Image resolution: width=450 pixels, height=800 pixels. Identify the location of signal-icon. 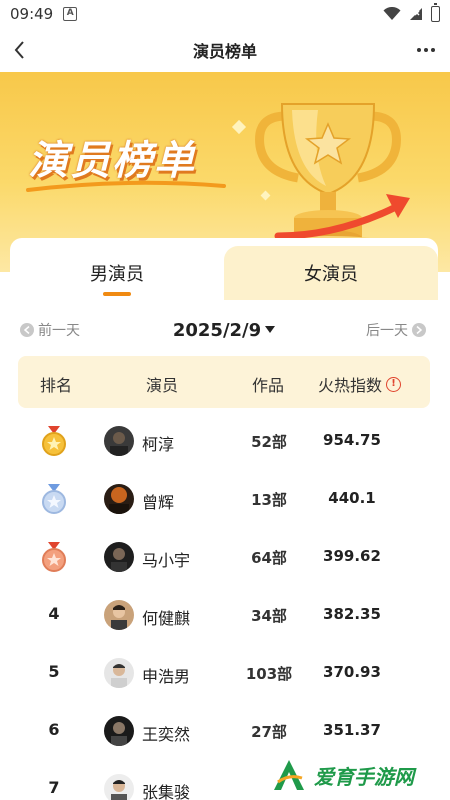
(416, 14).